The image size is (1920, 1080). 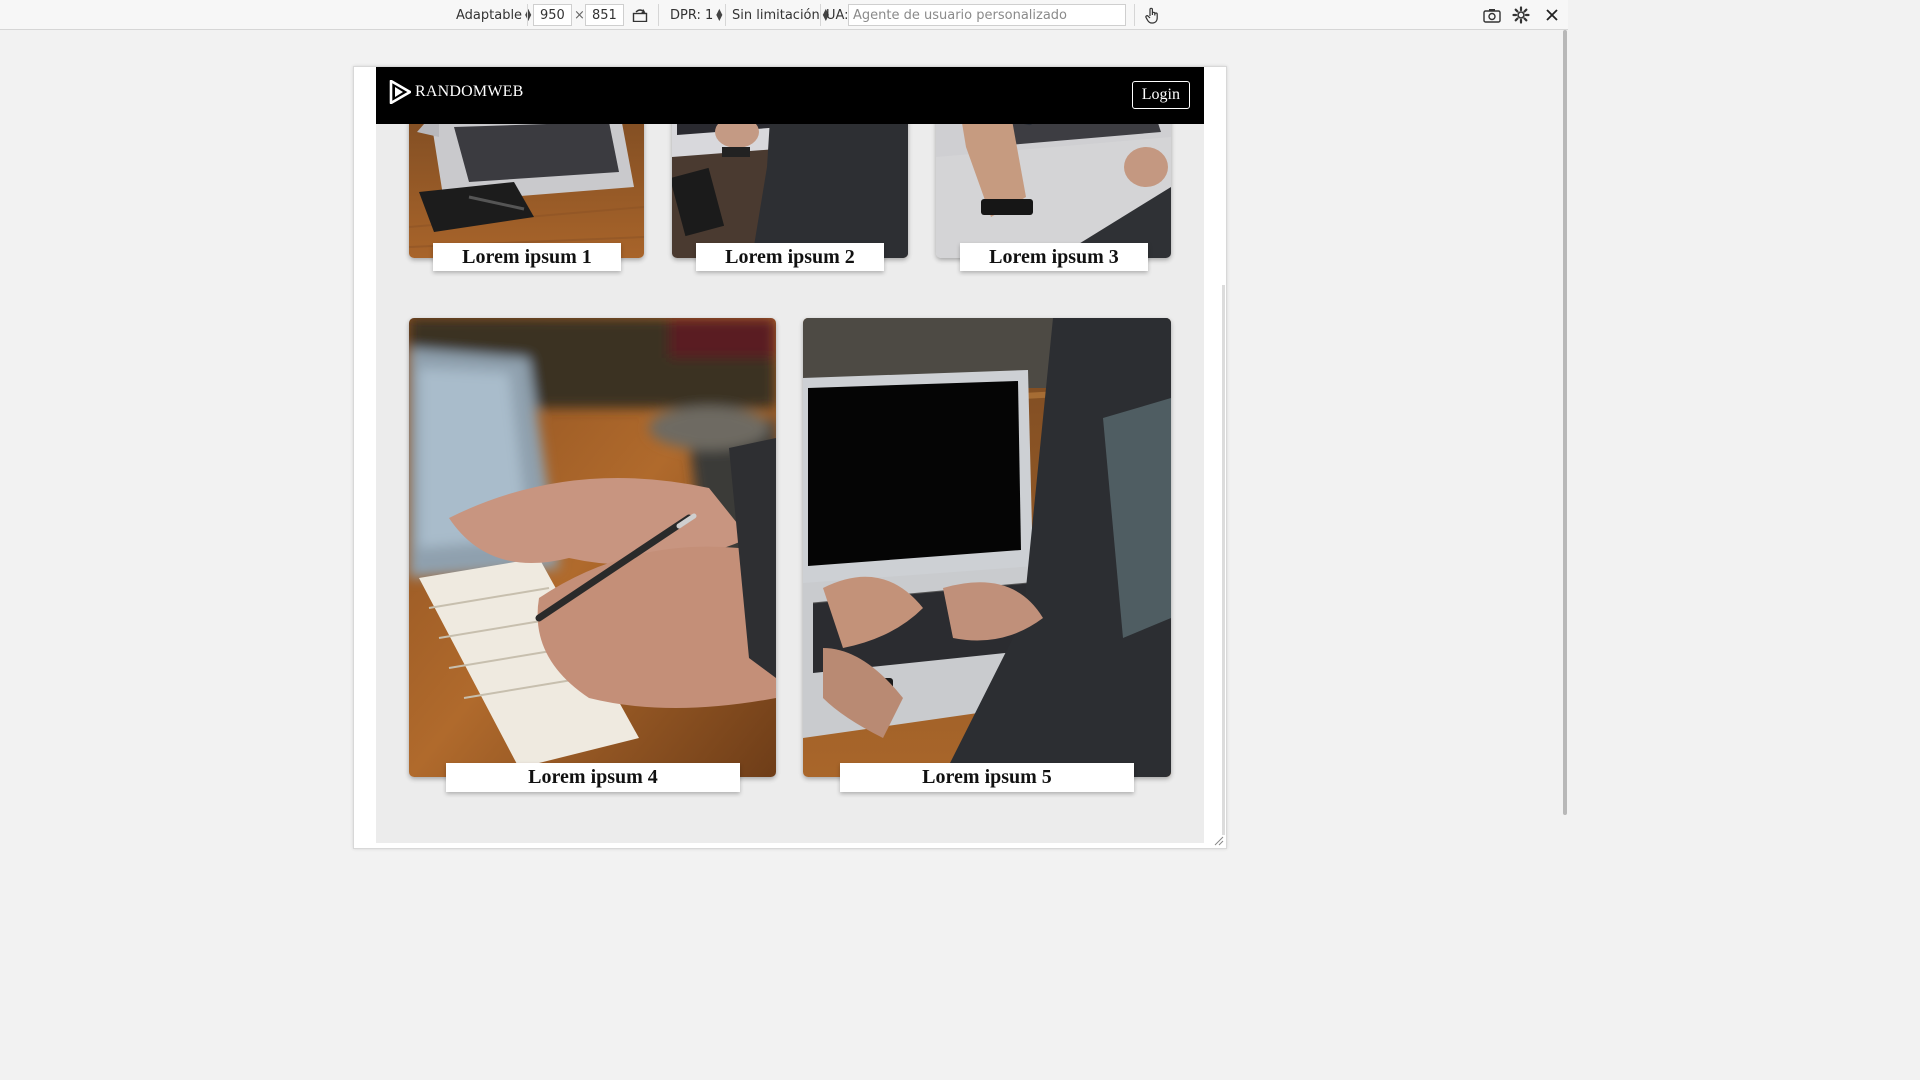 What do you see at coordinates (790, 95) in the screenshot?
I see `site-navbar: RANDOMWEB Login` at bounding box center [790, 95].